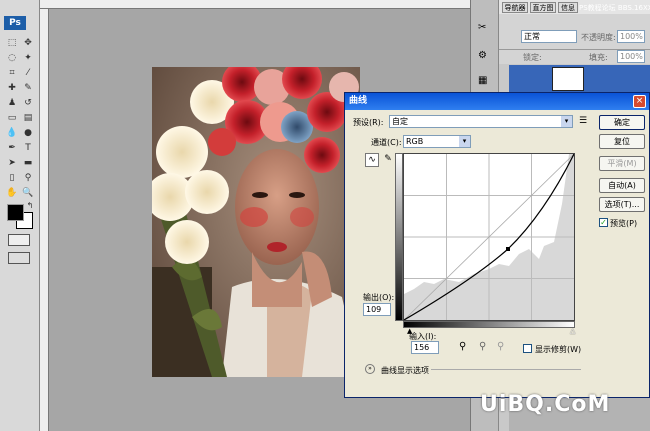 The width and height of the screenshot is (650, 431). Describe the element at coordinates (574, 57) in the screenshot. I see `lock-fill-bar: 锁定: 填充: 100%` at that location.